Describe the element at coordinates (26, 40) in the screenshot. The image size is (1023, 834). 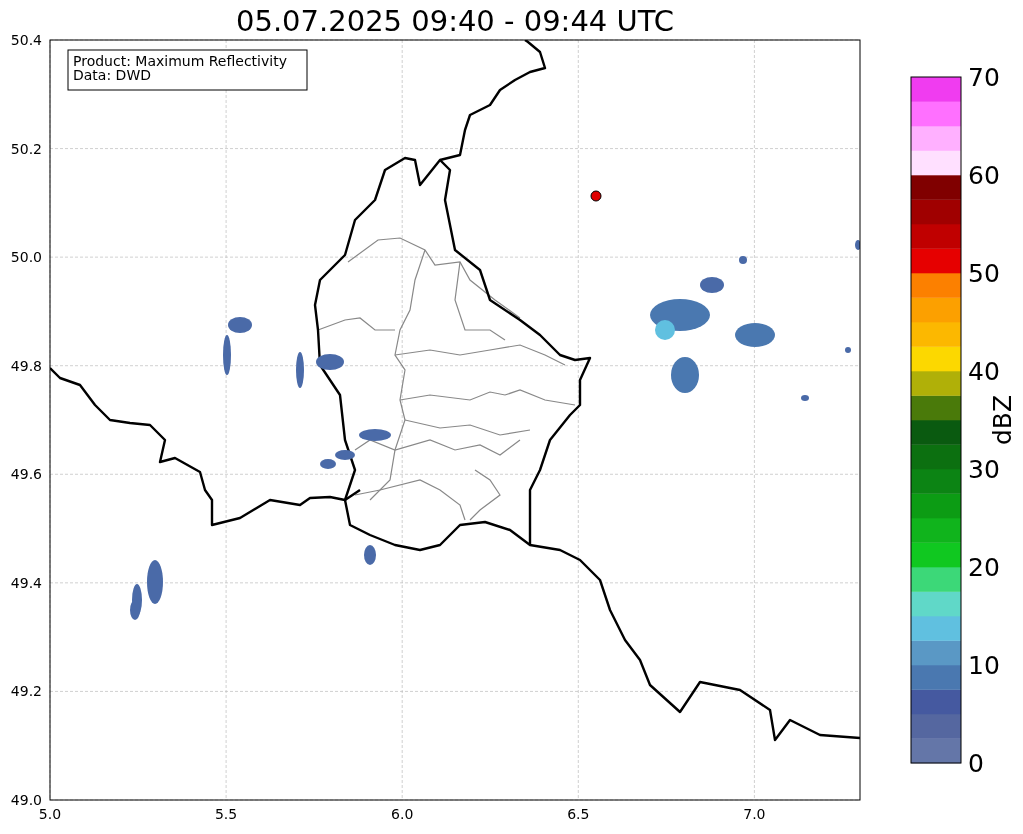
I see `y-tick-label: 50.4` at that location.